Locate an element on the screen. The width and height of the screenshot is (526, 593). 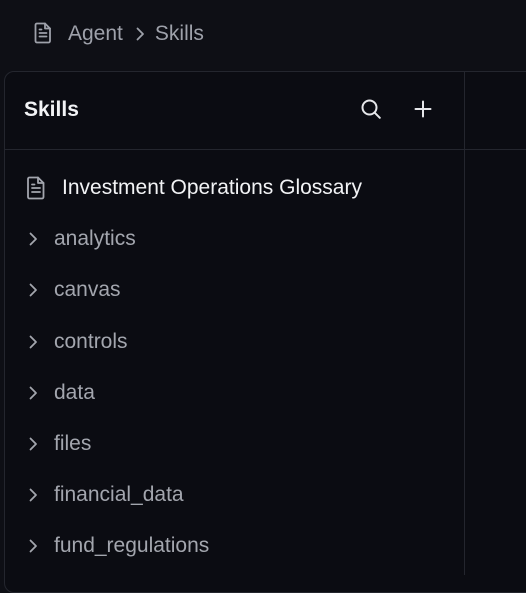
tree-folder-fund-regulations: fund_regulations is located at coordinates (115, 546).